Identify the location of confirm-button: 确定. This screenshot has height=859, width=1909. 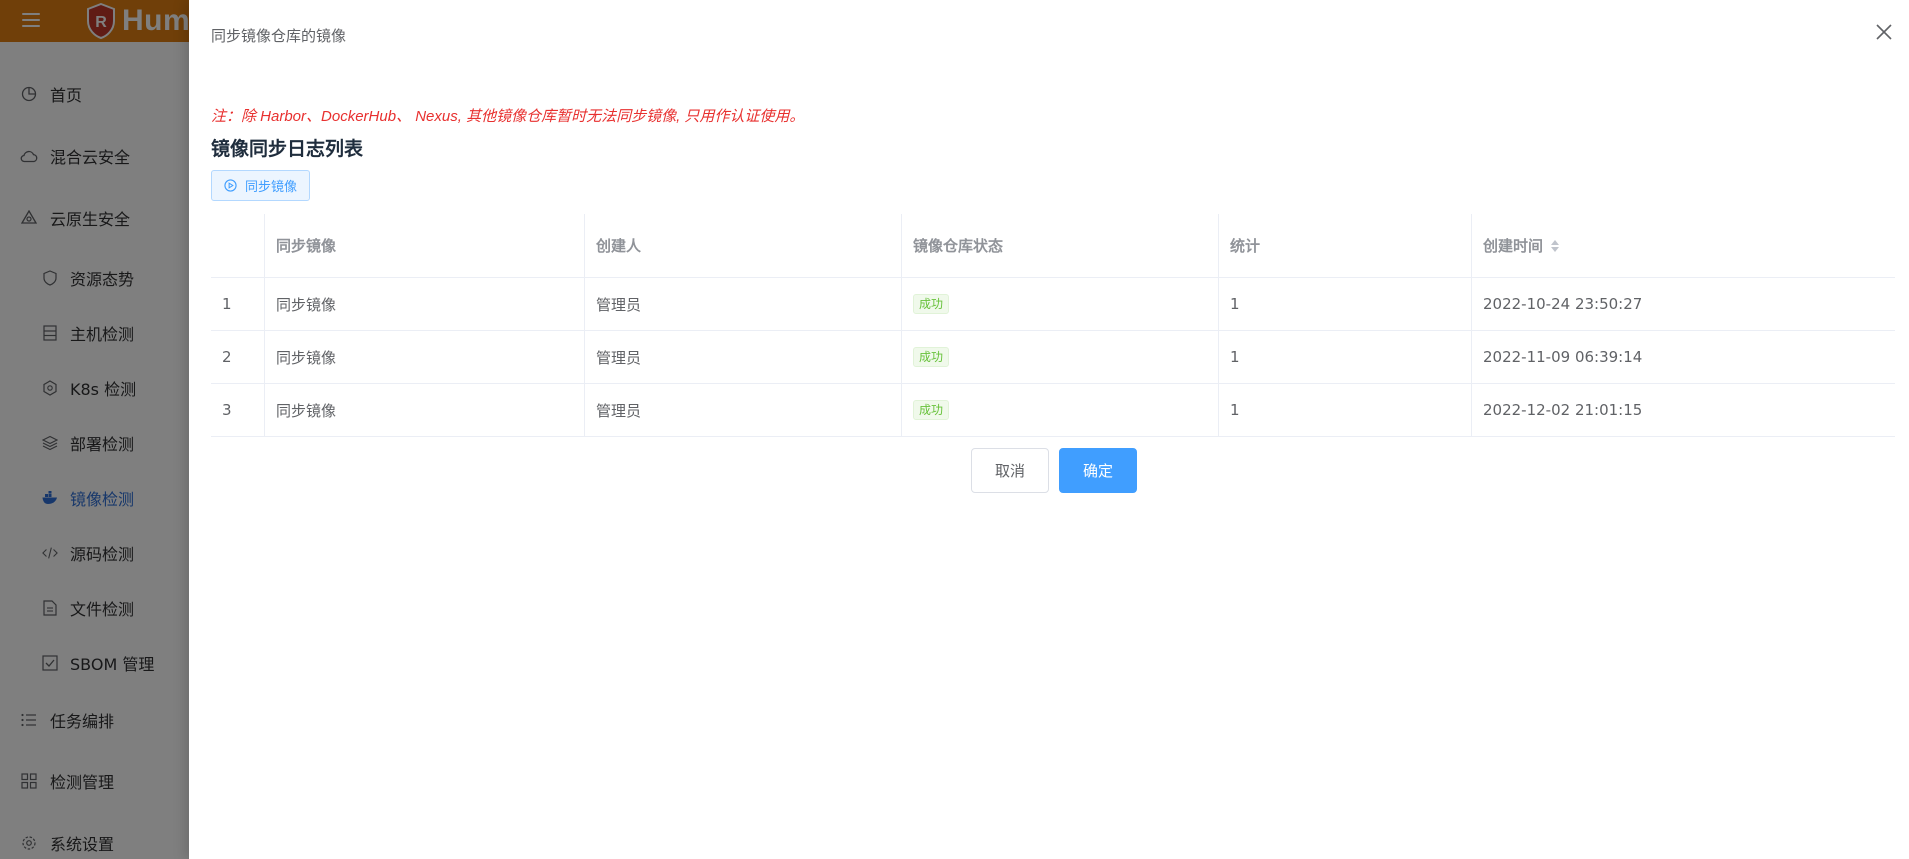
(1098, 470).